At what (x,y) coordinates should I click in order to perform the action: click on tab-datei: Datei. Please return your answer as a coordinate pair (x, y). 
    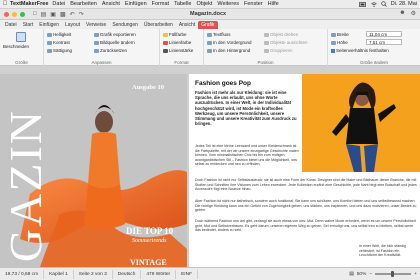
    Looking at the image, I should click on (11, 25).